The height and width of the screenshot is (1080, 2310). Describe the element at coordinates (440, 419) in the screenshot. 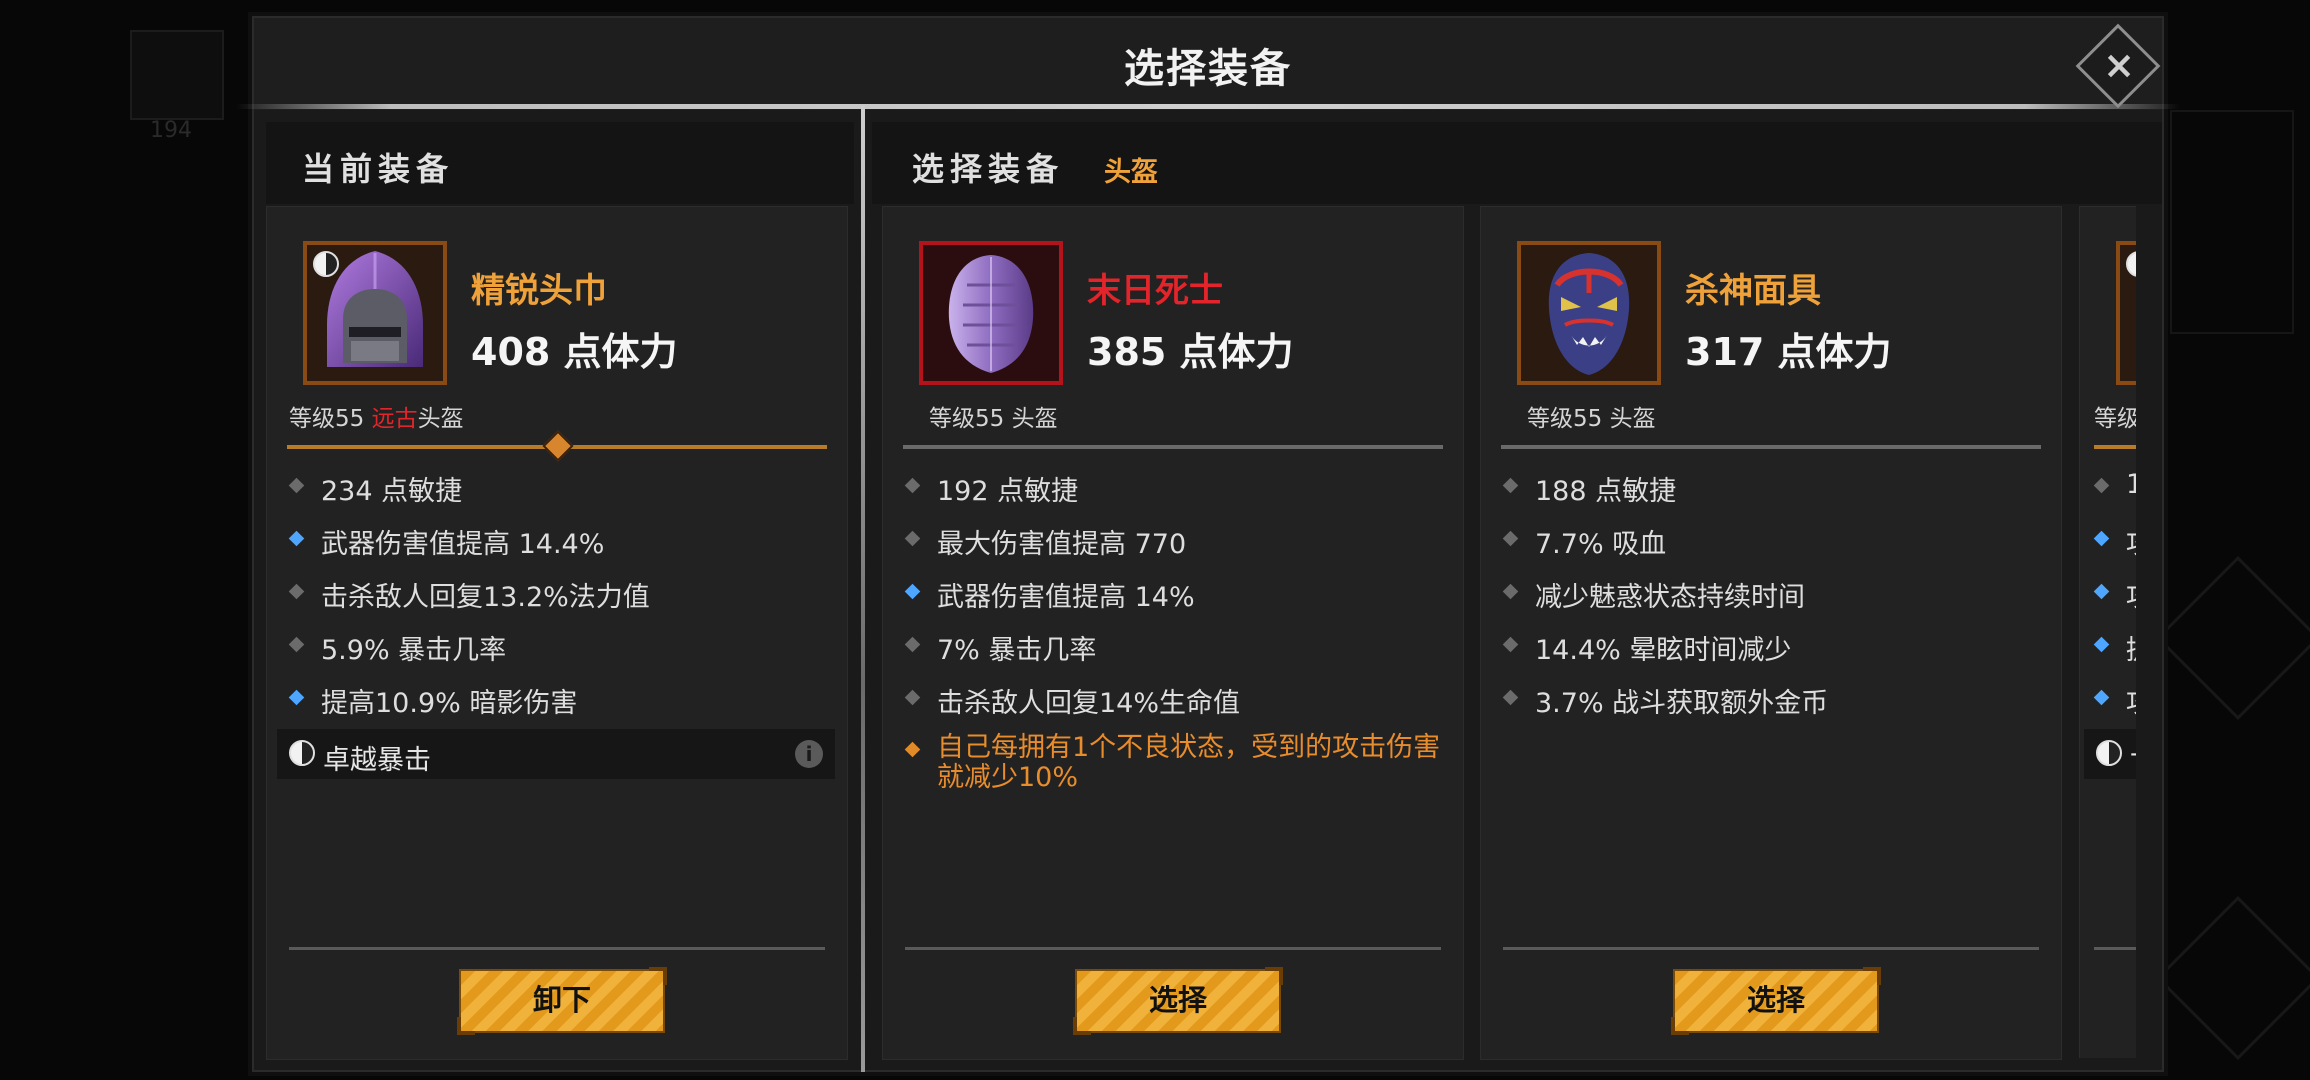

I see `item-slot: 头盔` at that location.